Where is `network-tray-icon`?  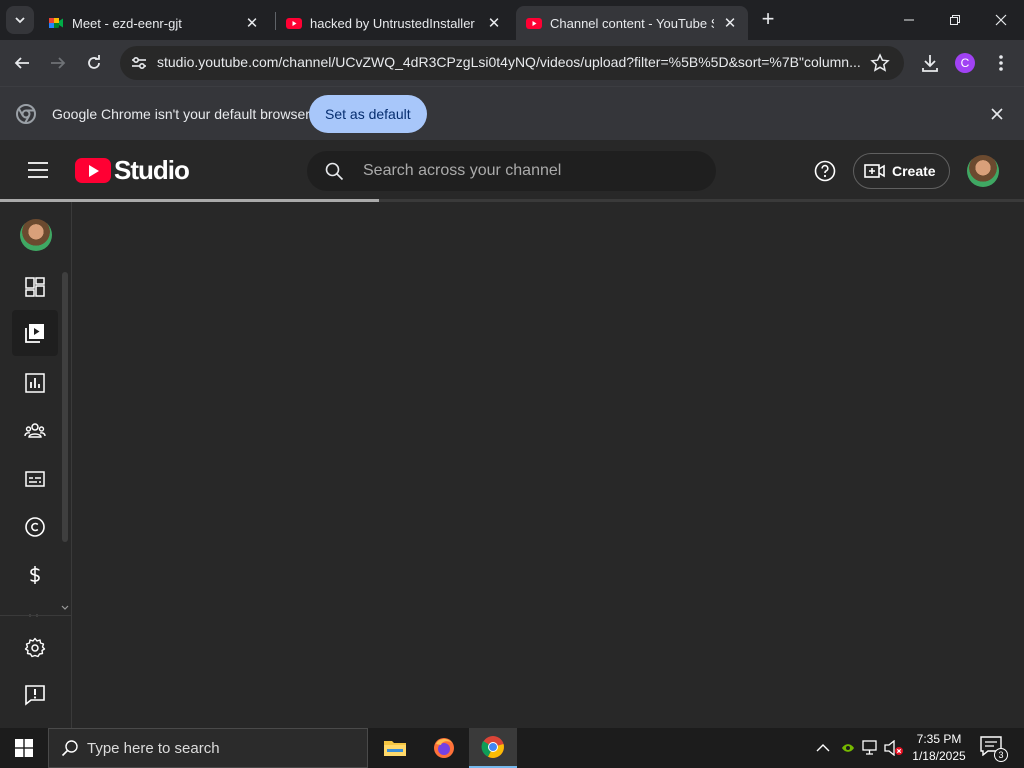 network-tray-icon is located at coordinates (871, 748).